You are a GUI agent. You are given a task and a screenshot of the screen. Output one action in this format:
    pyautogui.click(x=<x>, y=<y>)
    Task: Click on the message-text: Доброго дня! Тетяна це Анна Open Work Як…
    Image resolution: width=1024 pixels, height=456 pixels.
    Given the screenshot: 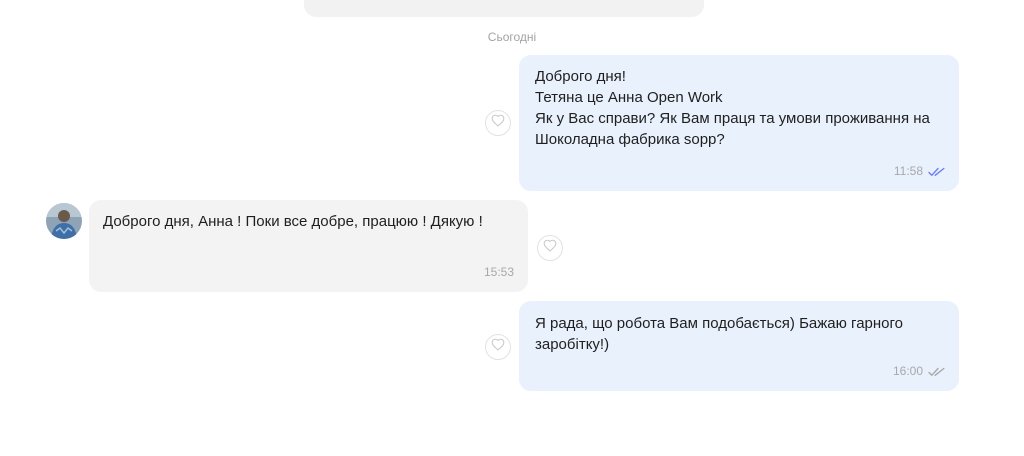 What is the action you would take?
    pyautogui.click(x=732, y=108)
    